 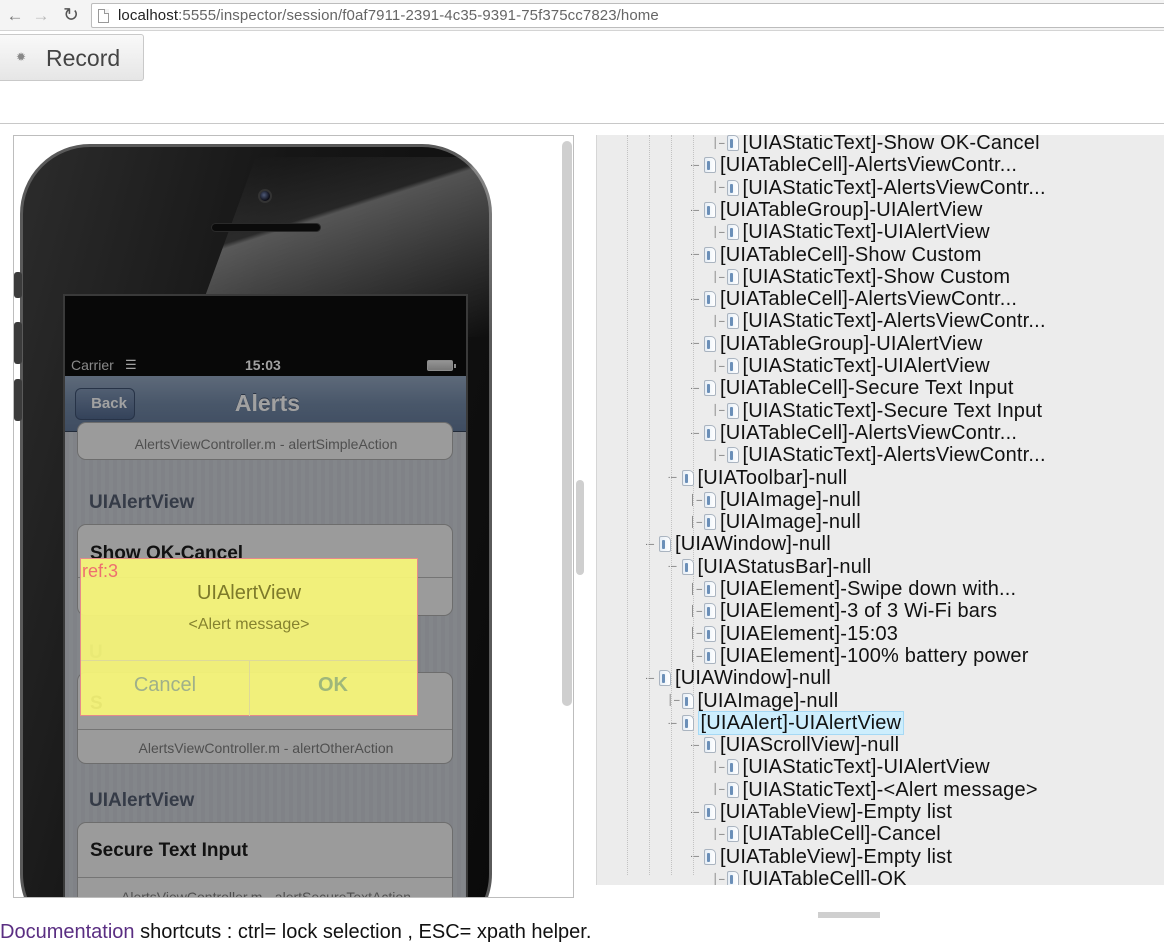 I want to click on tree-node: │– [UIAStaticText]-Secure Text Input, so click(x=878, y=411).